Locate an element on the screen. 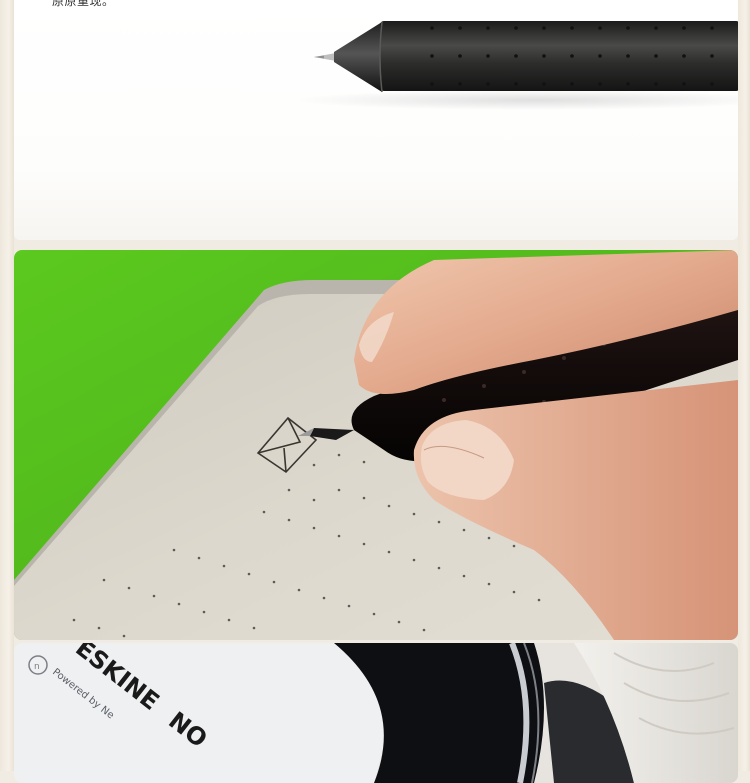 The width and height of the screenshot is (750, 783). svg-text: n is located at coordinates (37, 667).